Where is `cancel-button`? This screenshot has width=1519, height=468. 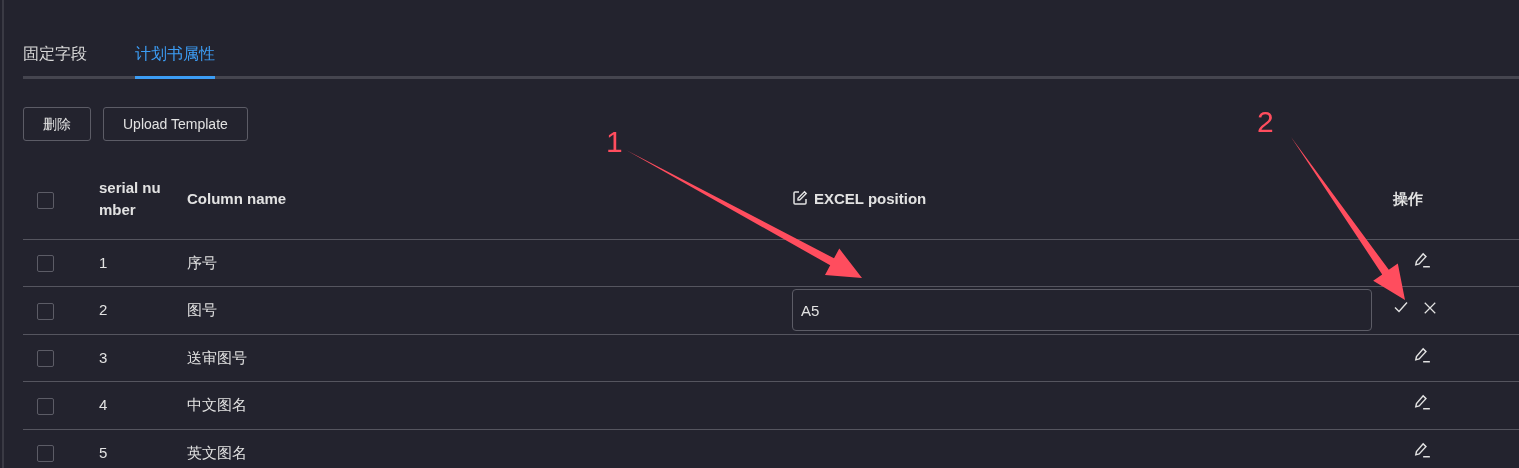 cancel-button is located at coordinates (1430, 308).